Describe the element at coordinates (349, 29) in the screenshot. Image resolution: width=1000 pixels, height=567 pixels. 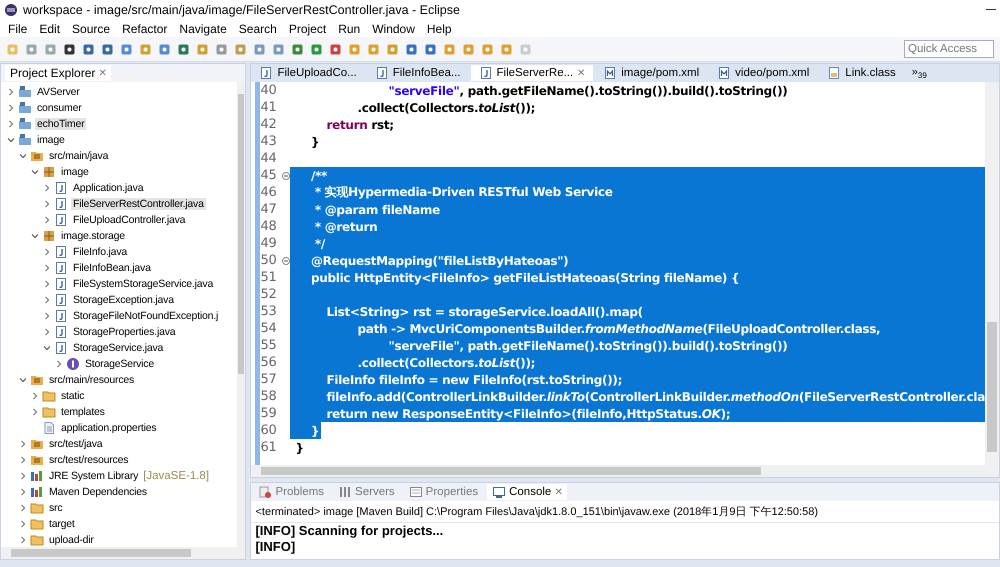
I see `menu-item: Run` at that location.